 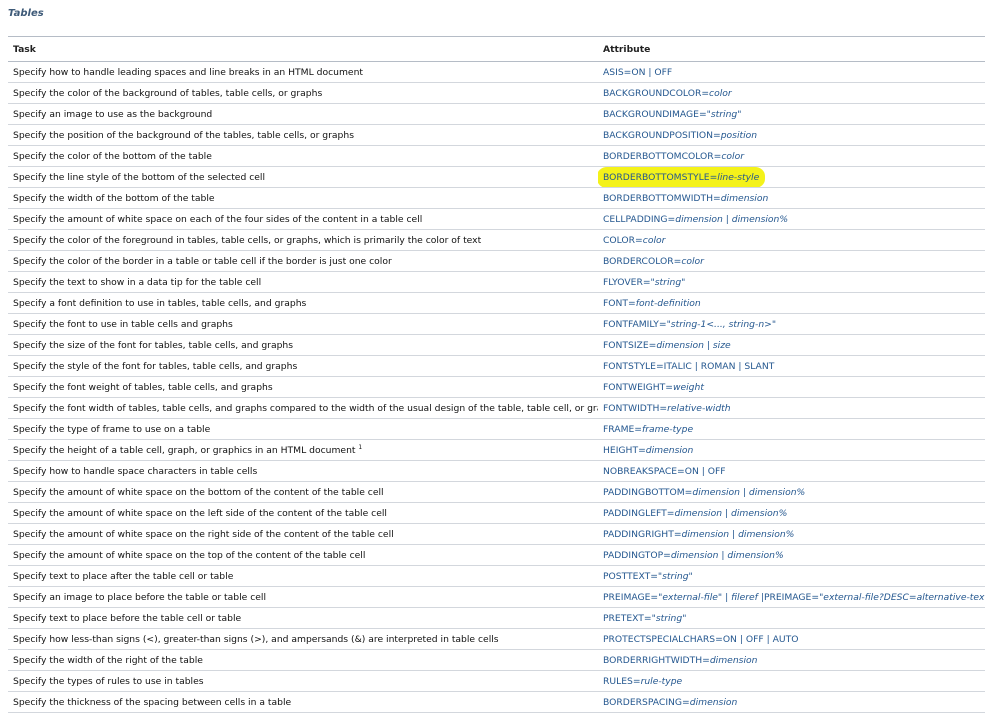 What do you see at coordinates (656, 93) in the screenshot?
I see `attribute-syntax: BACKGROUNDCOLOR=` at bounding box center [656, 93].